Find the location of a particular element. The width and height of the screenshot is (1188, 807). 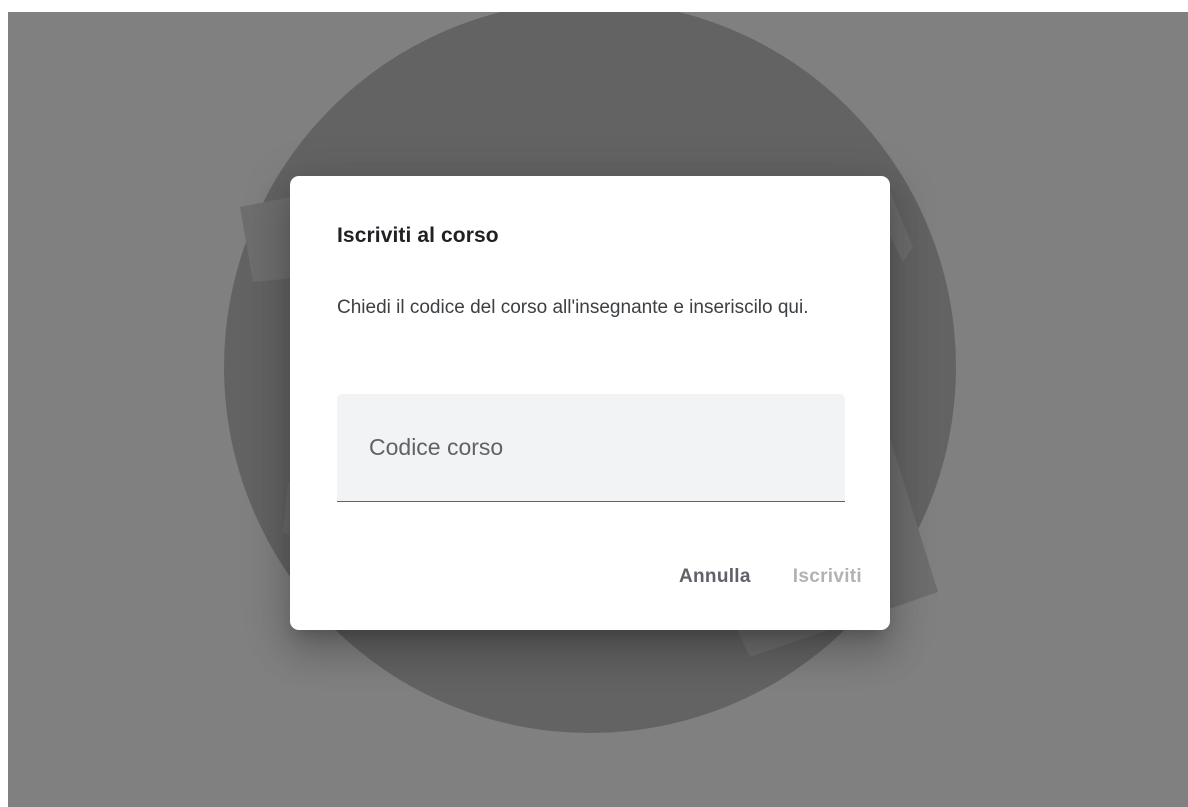

dialog-actions: Annulla Iscriviti is located at coordinates (777, 577).